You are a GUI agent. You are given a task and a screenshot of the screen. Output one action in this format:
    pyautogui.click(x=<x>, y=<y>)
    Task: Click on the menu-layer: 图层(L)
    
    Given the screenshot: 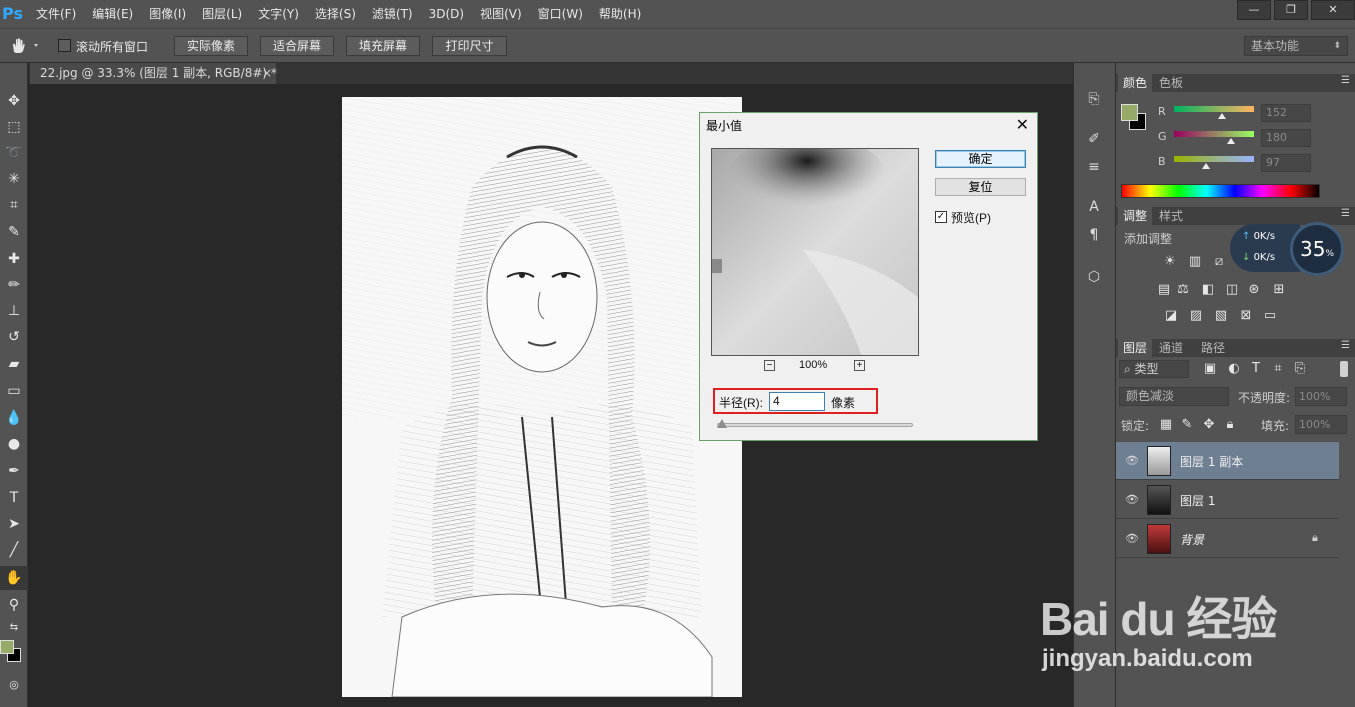 What is the action you would take?
    pyautogui.click(x=222, y=14)
    